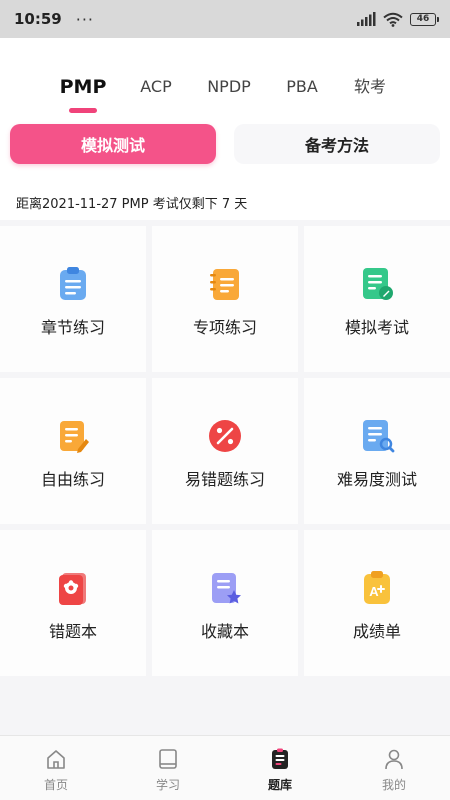 This screenshot has height=800, width=450. I want to click on nav-label: 首页, so click(55, 785).